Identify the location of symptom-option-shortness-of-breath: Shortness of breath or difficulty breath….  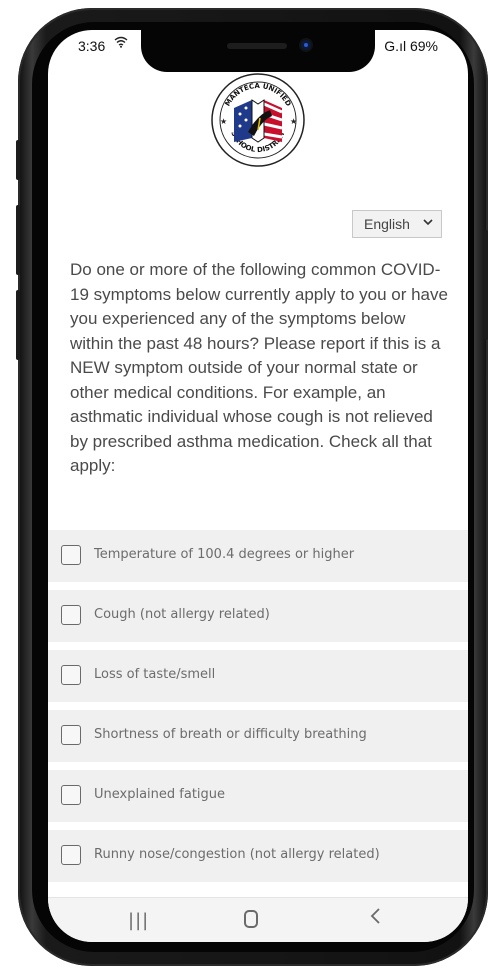
(258, 736).